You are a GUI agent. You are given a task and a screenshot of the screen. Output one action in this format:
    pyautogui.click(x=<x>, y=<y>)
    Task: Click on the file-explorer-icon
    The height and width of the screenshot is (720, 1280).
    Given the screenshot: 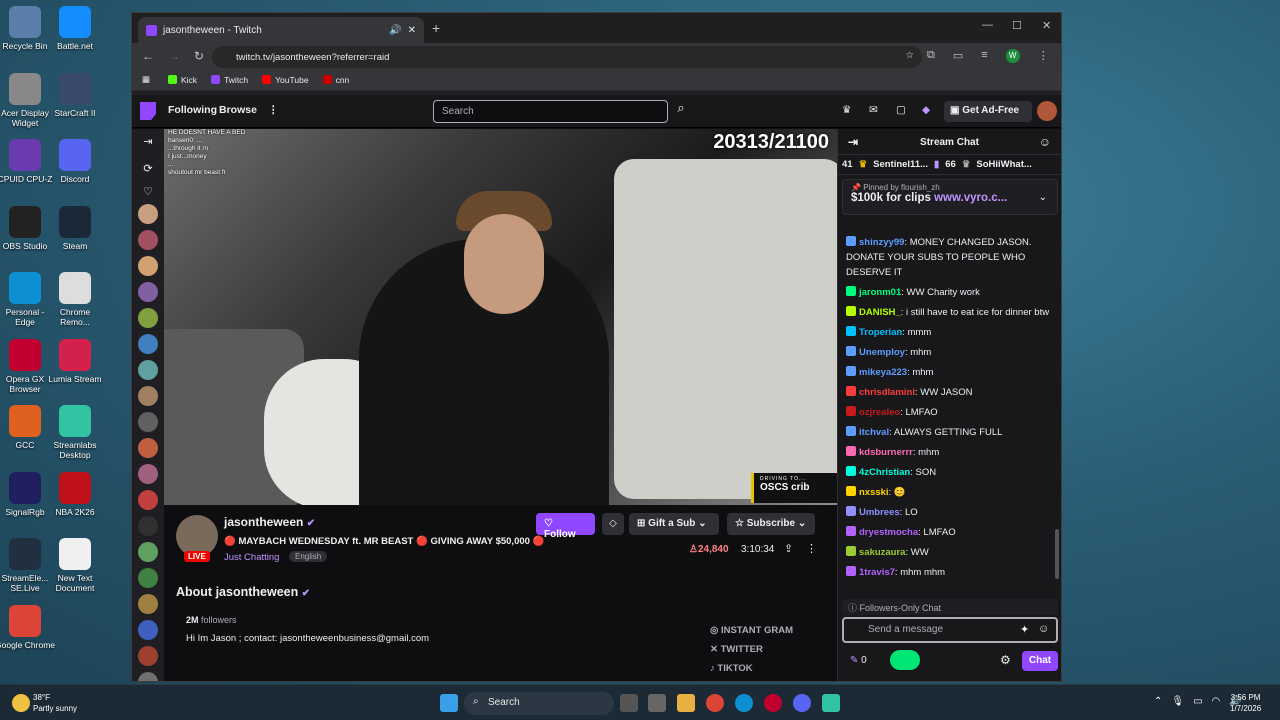 What is the action you would take?
    pyautogui.click(x=686, y=703)
    